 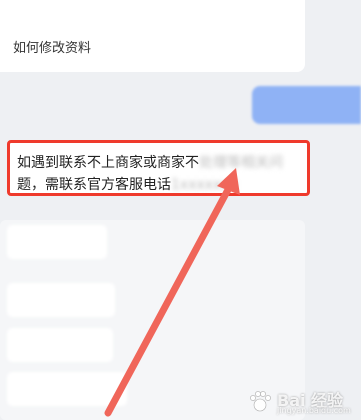 I want to click on phone-number-blurred: 1xxxxxxx, so click(x=204, y=185).